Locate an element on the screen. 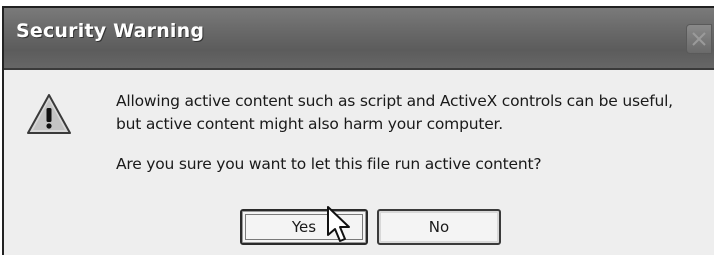 Image resolution: width=714 pixels, height=255 pixels. dialog-title: Security Warning is located at coordinates (110, 31).